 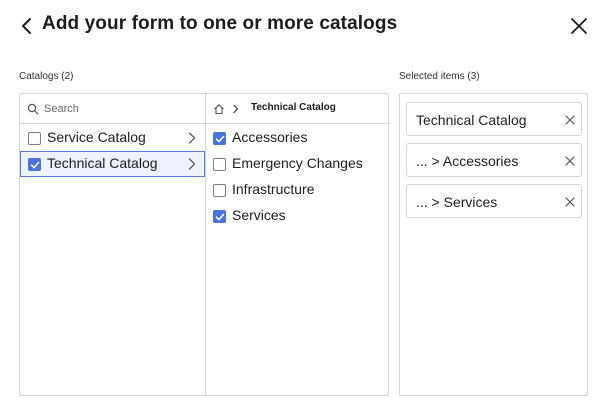 I want to click on checkbox-infrastructure, so click(x=219, y=190).